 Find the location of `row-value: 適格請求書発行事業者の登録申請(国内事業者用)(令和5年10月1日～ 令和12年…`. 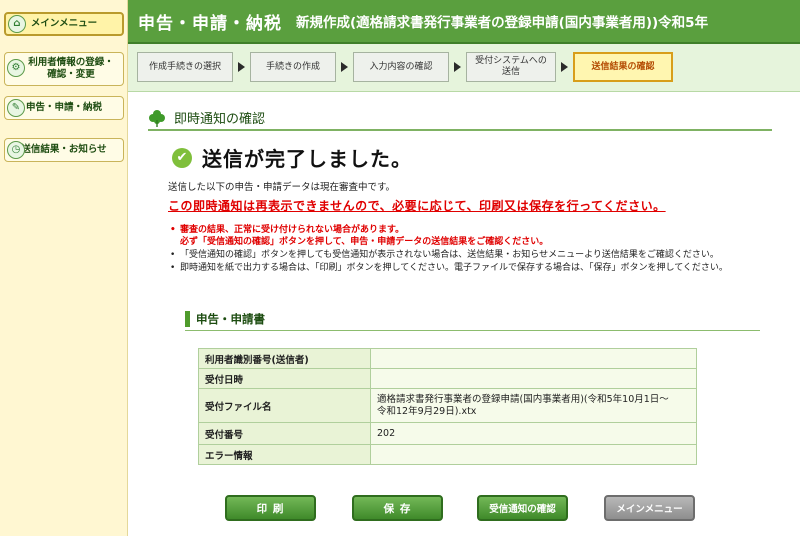

row-value: 適格請求書発行事業者の登録申請(国内事業者用)(令和5年10月1日～ 令和12年… is located at coordinates (533, 405).